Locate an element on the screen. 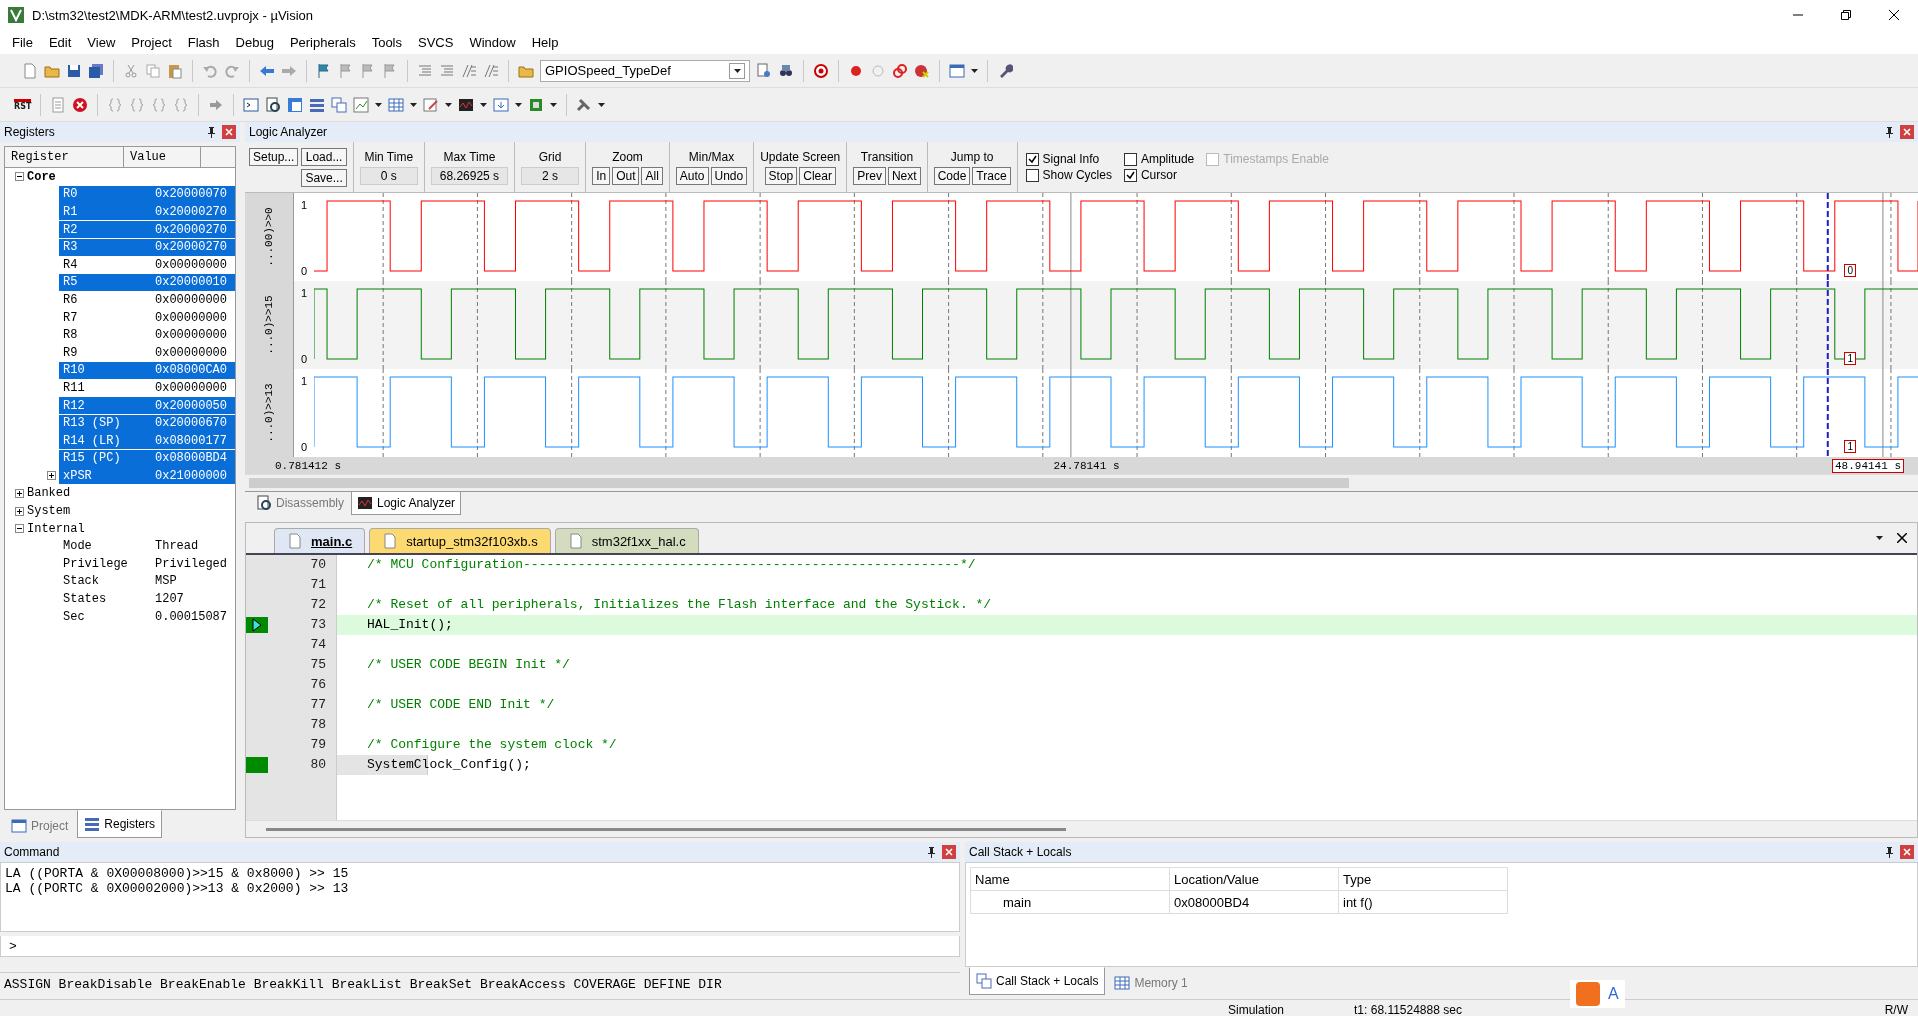  menu-item: Flash is located at coordinates (203, 42).